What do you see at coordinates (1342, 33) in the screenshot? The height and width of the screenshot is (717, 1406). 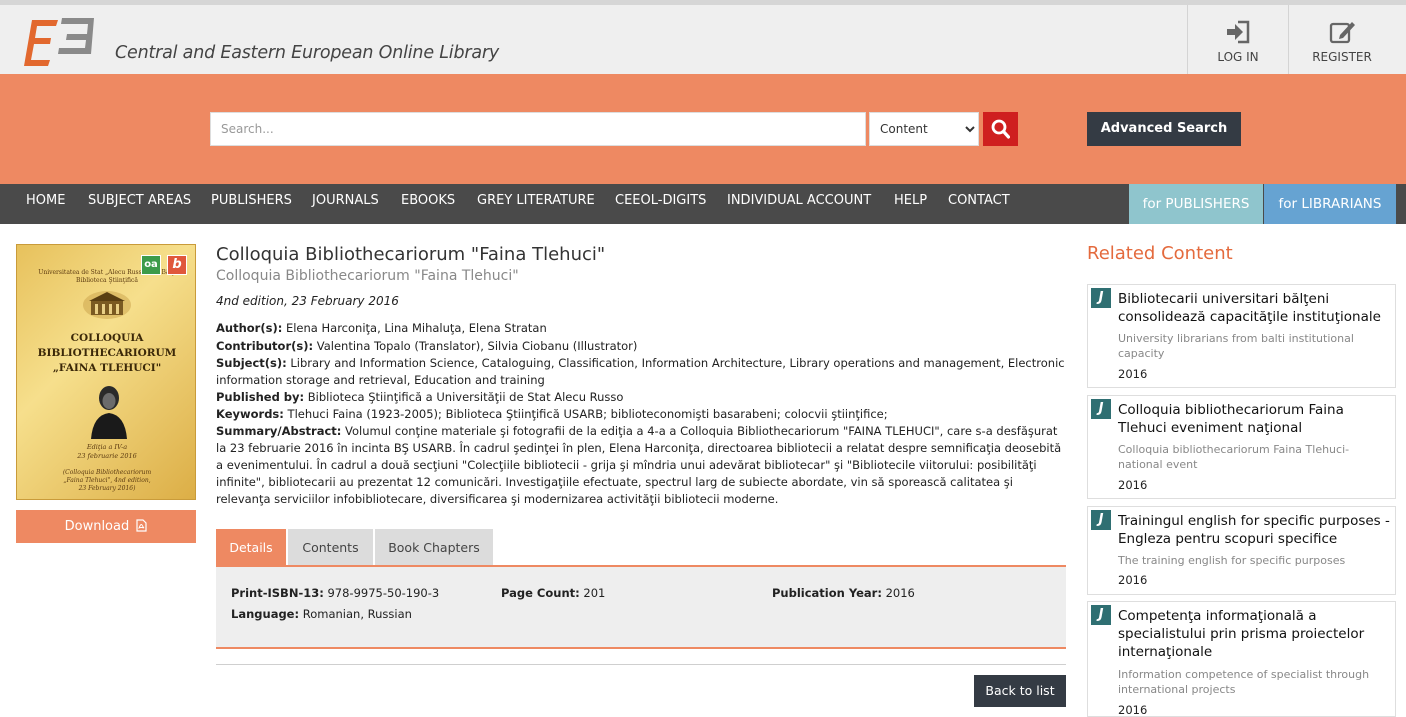 I see `edit-icon` at bounding box center [1342, 33].